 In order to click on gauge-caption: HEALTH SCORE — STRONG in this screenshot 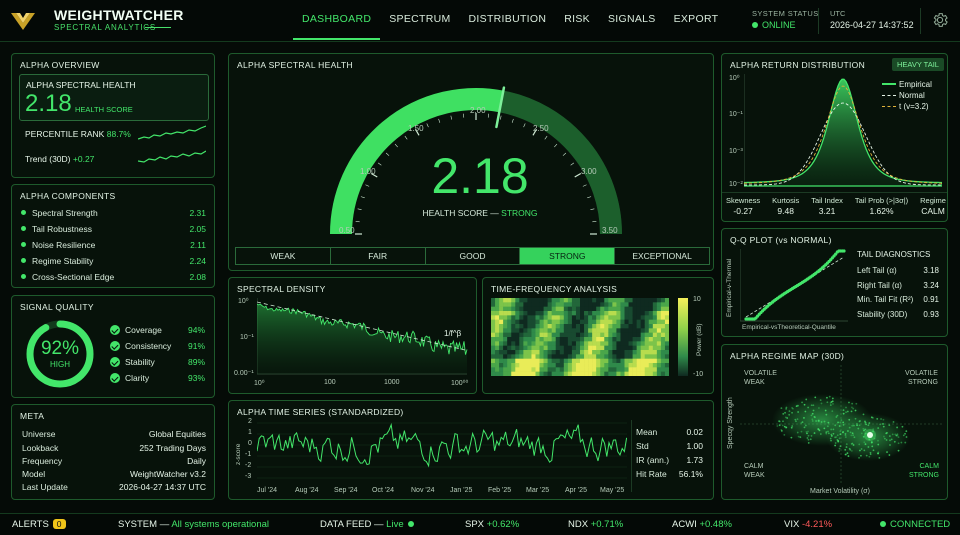, I will do `click(480, 213)`.